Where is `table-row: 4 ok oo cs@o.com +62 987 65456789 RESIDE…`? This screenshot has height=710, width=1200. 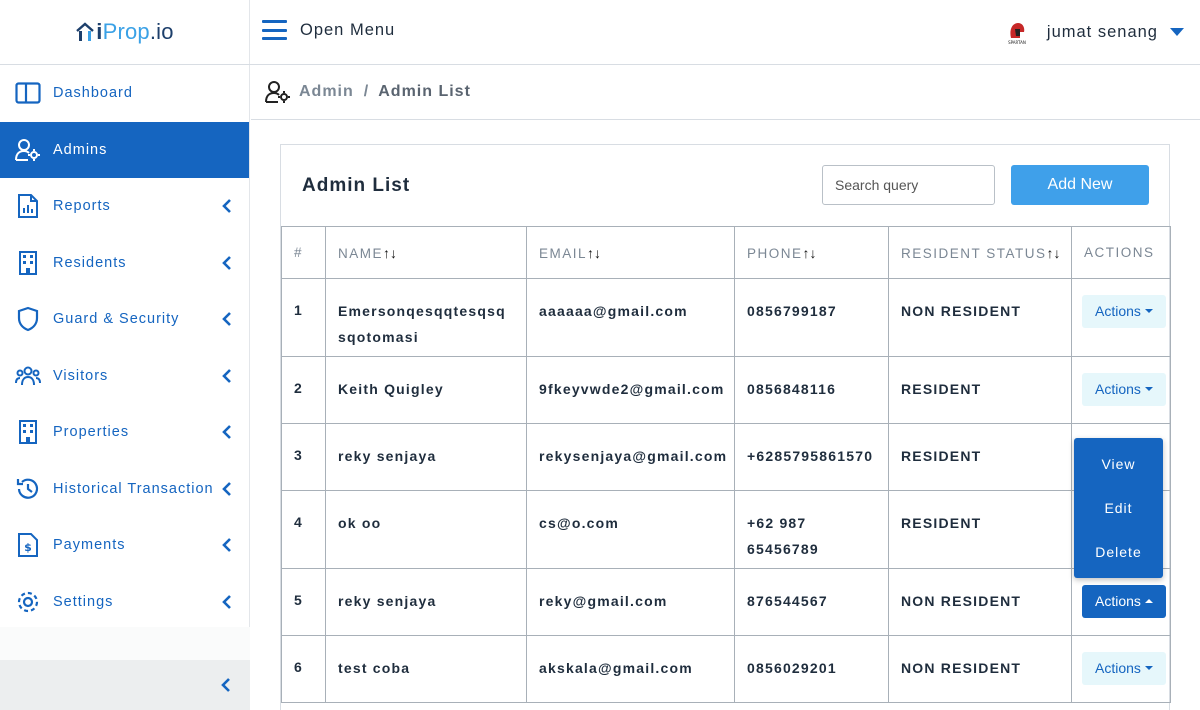
table-row: 4 ok oo cs@o.com +62 987 65456789 RESIDE… is located at coordinates (726, 529).